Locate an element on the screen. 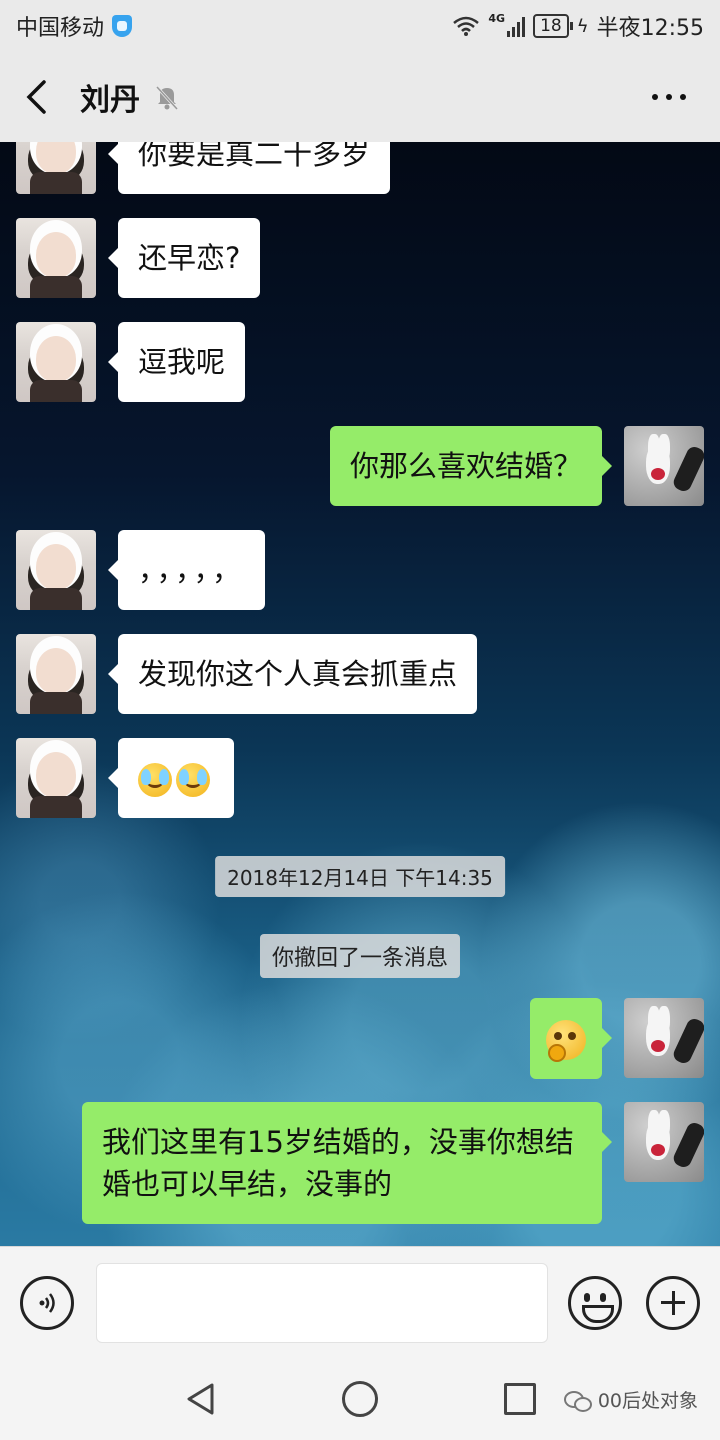  message-incoming: ，，，，， is located at coordinates (141, 570).